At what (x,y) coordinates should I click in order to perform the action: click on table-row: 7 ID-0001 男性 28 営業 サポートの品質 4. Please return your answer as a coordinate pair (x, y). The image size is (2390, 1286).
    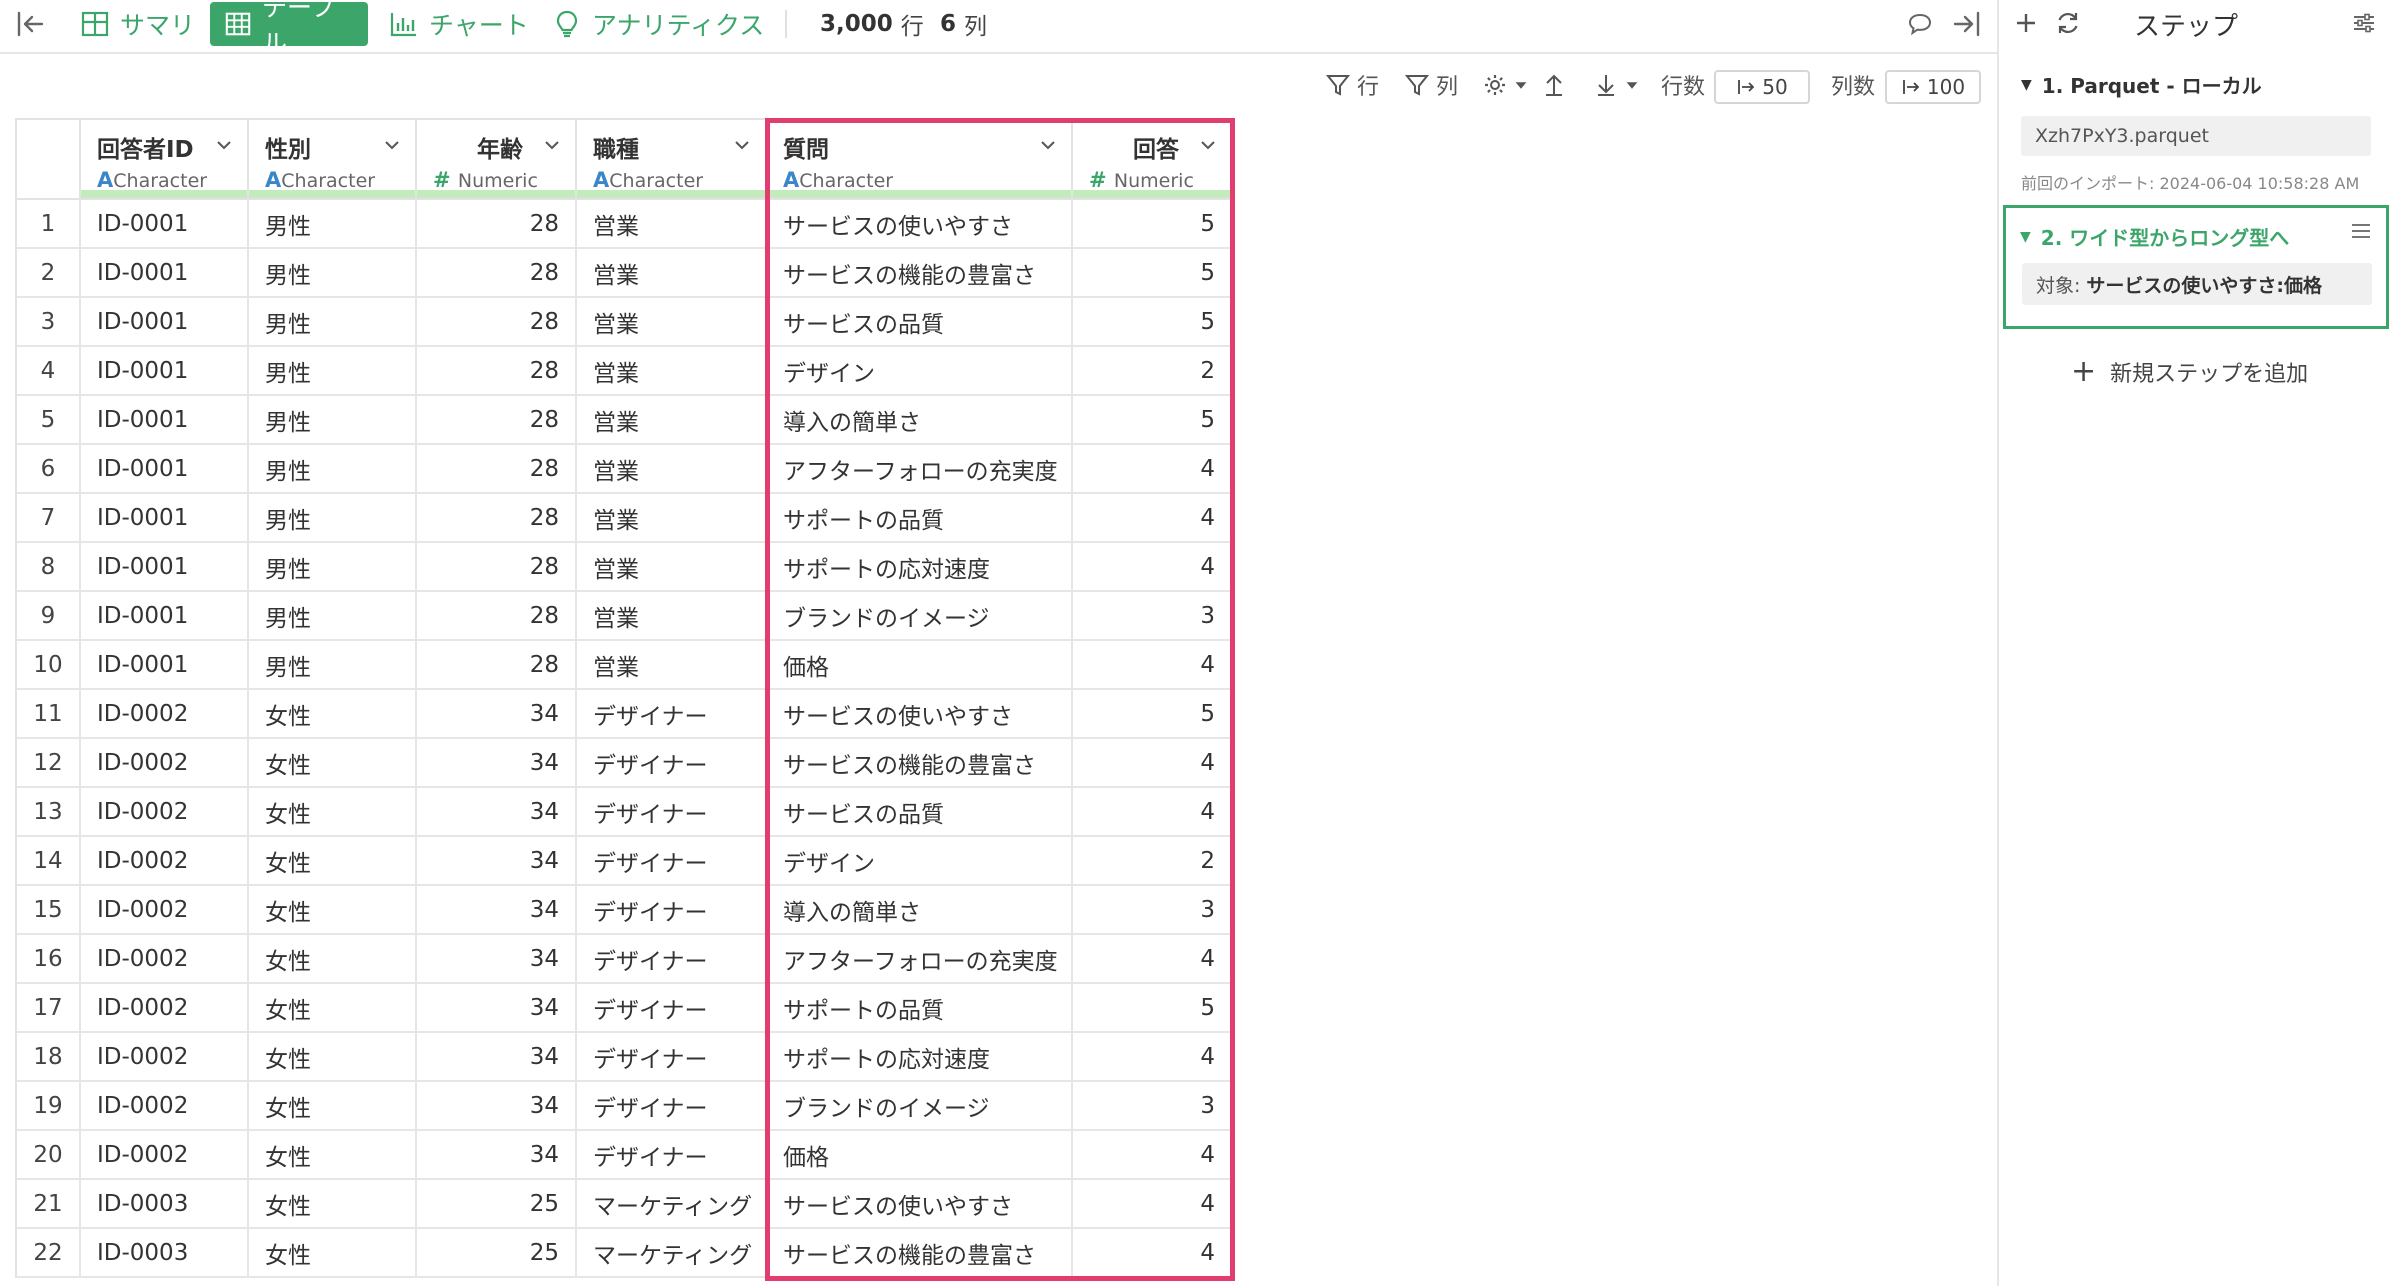
    Looking at the image, I should click on (625, 518).